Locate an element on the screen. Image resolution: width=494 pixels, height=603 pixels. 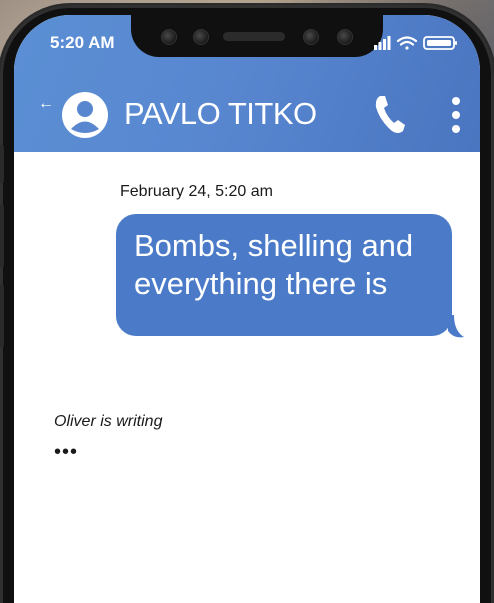
camera-notch is located at coordinates (257, 36).